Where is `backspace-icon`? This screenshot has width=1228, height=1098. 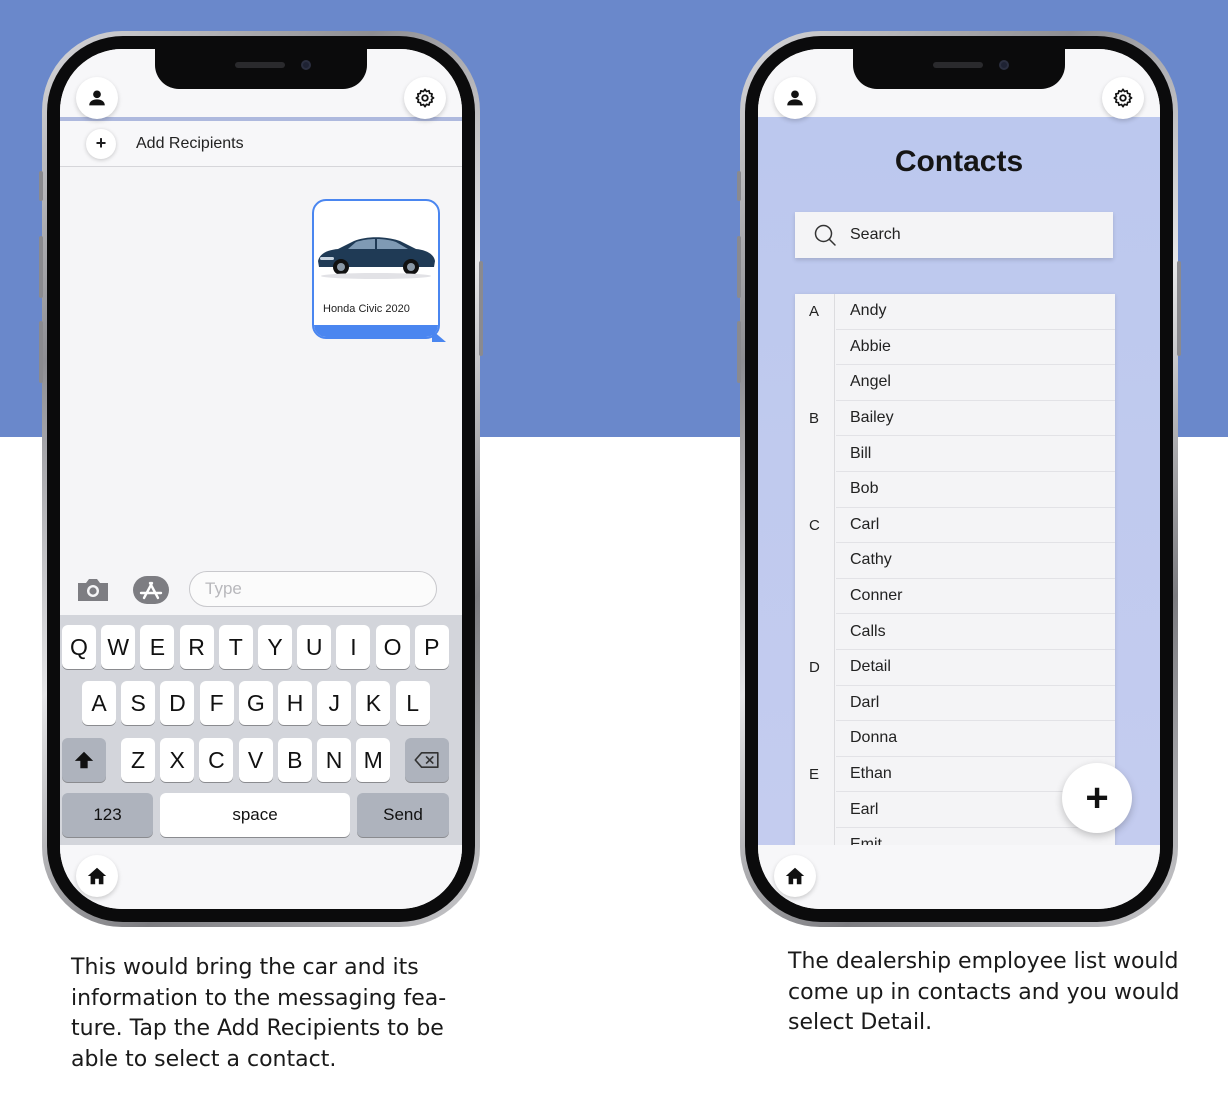
backspace-icon is located at coordinates (426, 760).